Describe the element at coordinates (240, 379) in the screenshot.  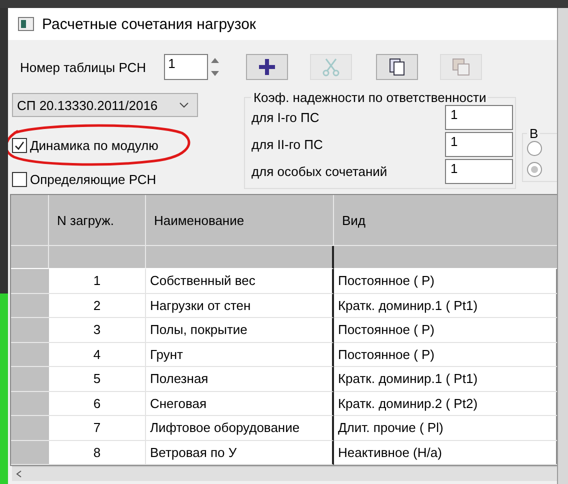
I see `table-cell: Полезная` at that location.